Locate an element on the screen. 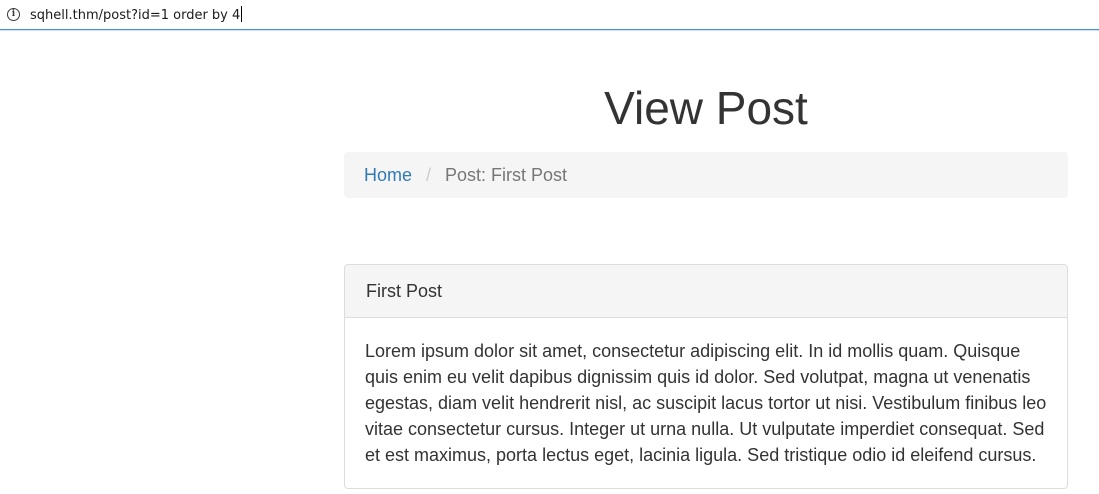  page-title: View Post is located at coordinates (706, 108).